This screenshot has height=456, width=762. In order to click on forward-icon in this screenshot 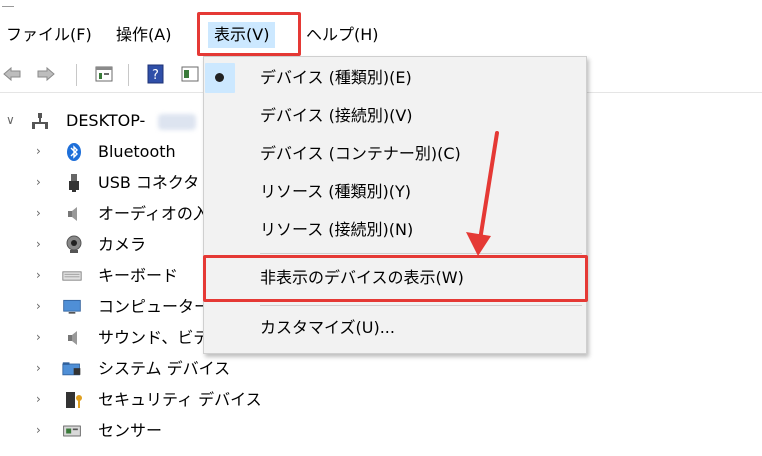, I will do `click(46, 74)`.